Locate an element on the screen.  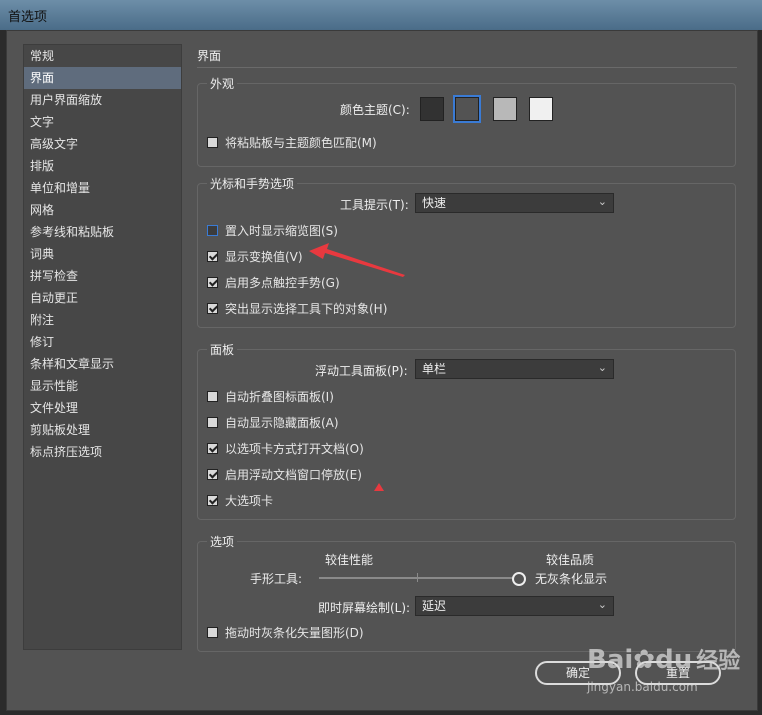
sidebar-item: 参考线和粘贴板 is located at coordinates (102, 232).